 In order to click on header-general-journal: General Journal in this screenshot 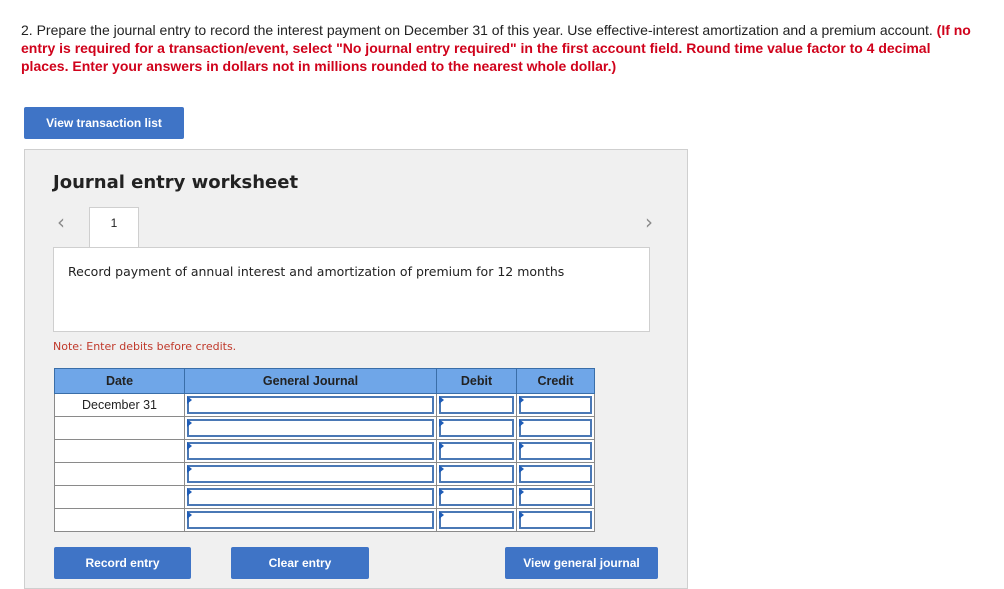, I will do `click(310, 381)`.